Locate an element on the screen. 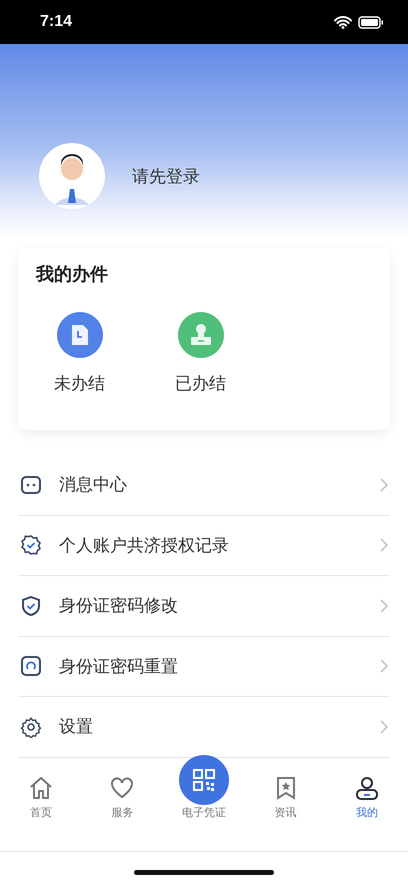 Image resolution: width=408 pixels, height=883 pixels. document-icon is located at coordinates (79, 335).